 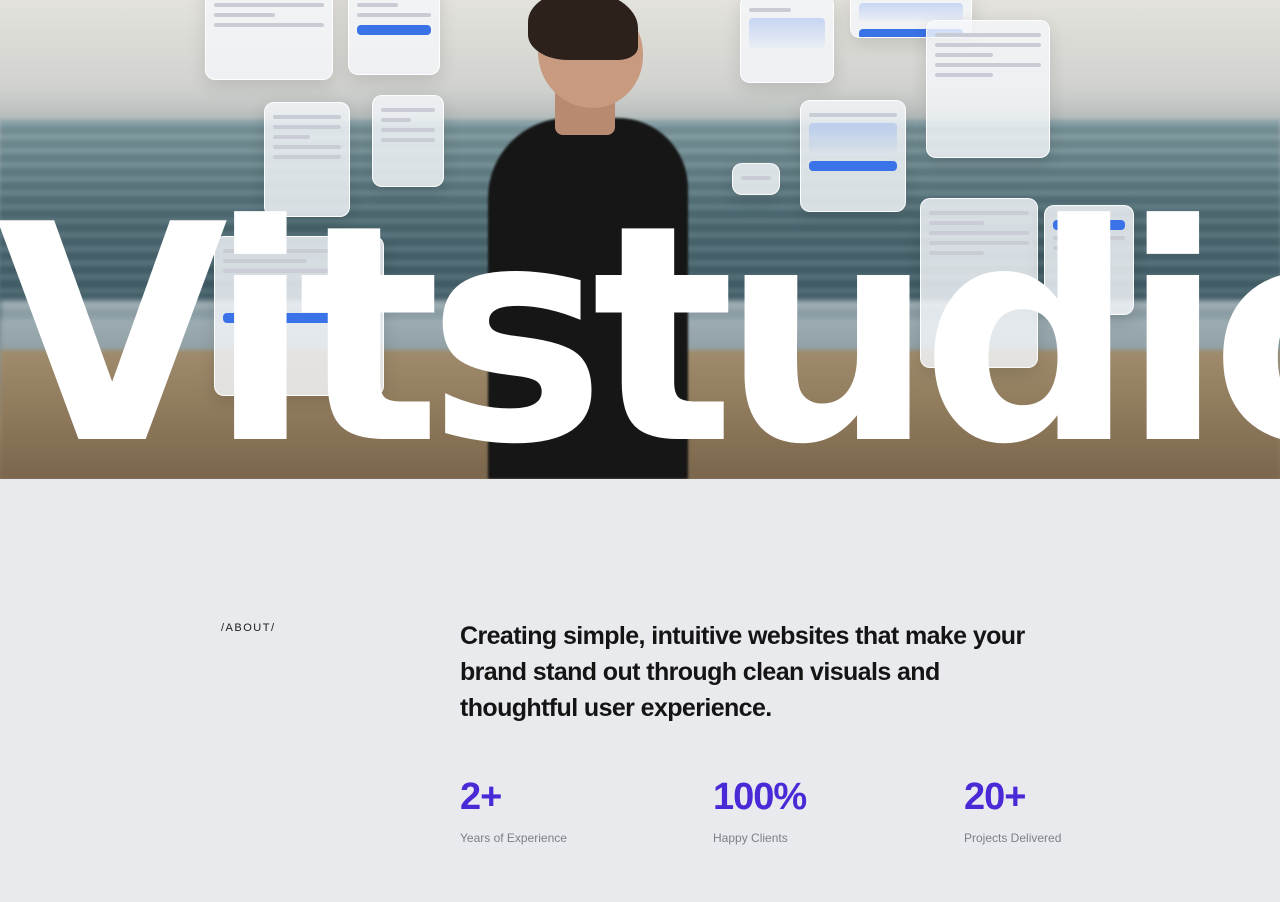 What do you see at coordinates (760, 797) in the screenshot?
I see `stat-value: 100%` at bounding box center [760, 797].